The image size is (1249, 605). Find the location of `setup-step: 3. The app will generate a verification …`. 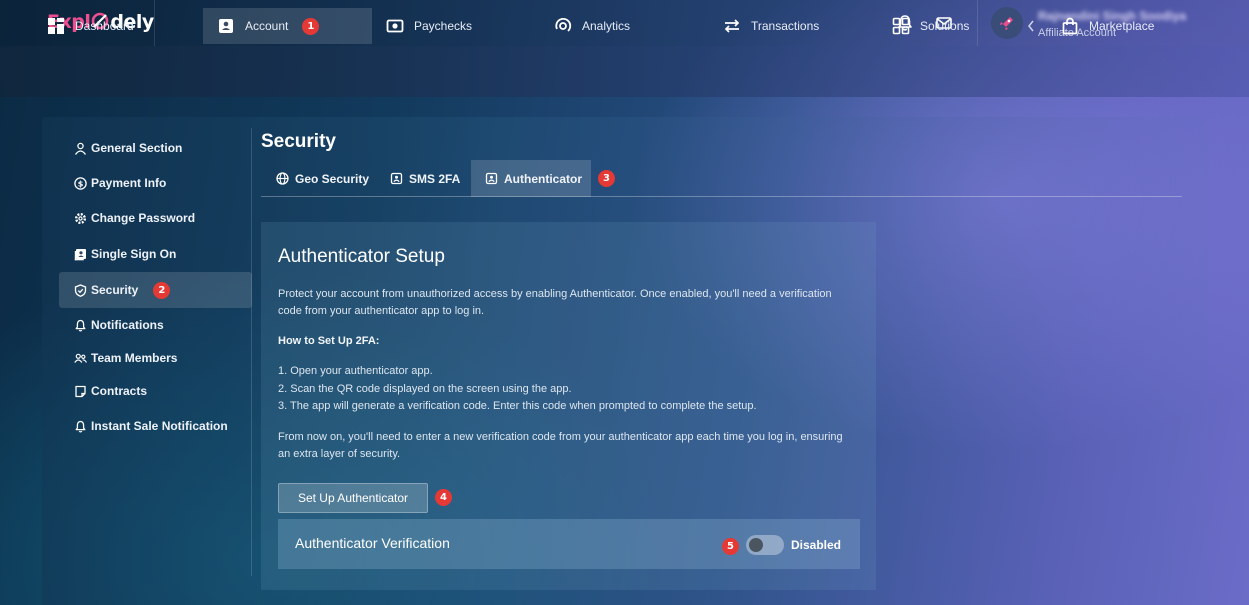

setup-step: 3. The app will generate a verification … is located at coordinates (517, 406).